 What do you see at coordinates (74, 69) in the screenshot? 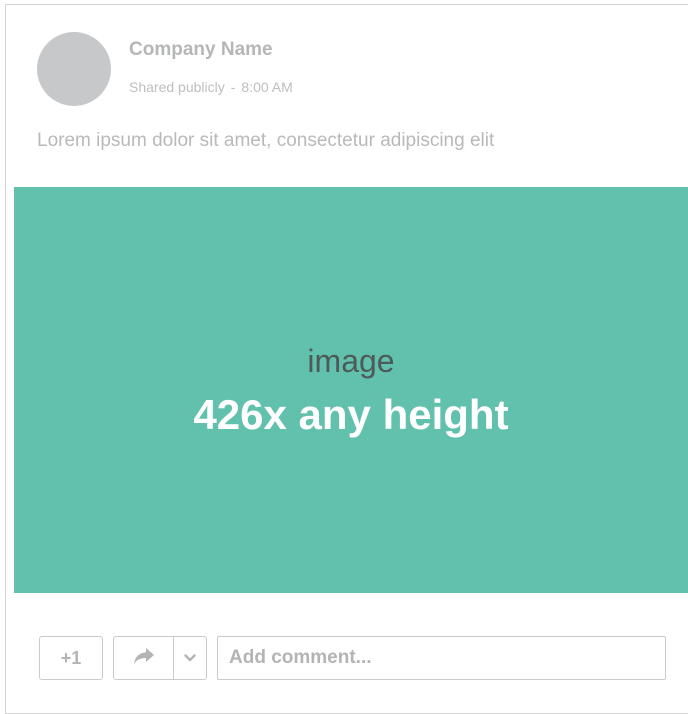
I see `avatar` at bounding box center [74, 69].